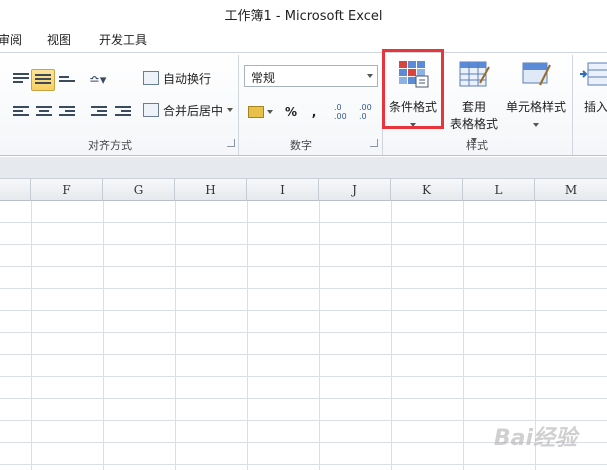  I want to click on increase-indent-button, so click(123, 112).